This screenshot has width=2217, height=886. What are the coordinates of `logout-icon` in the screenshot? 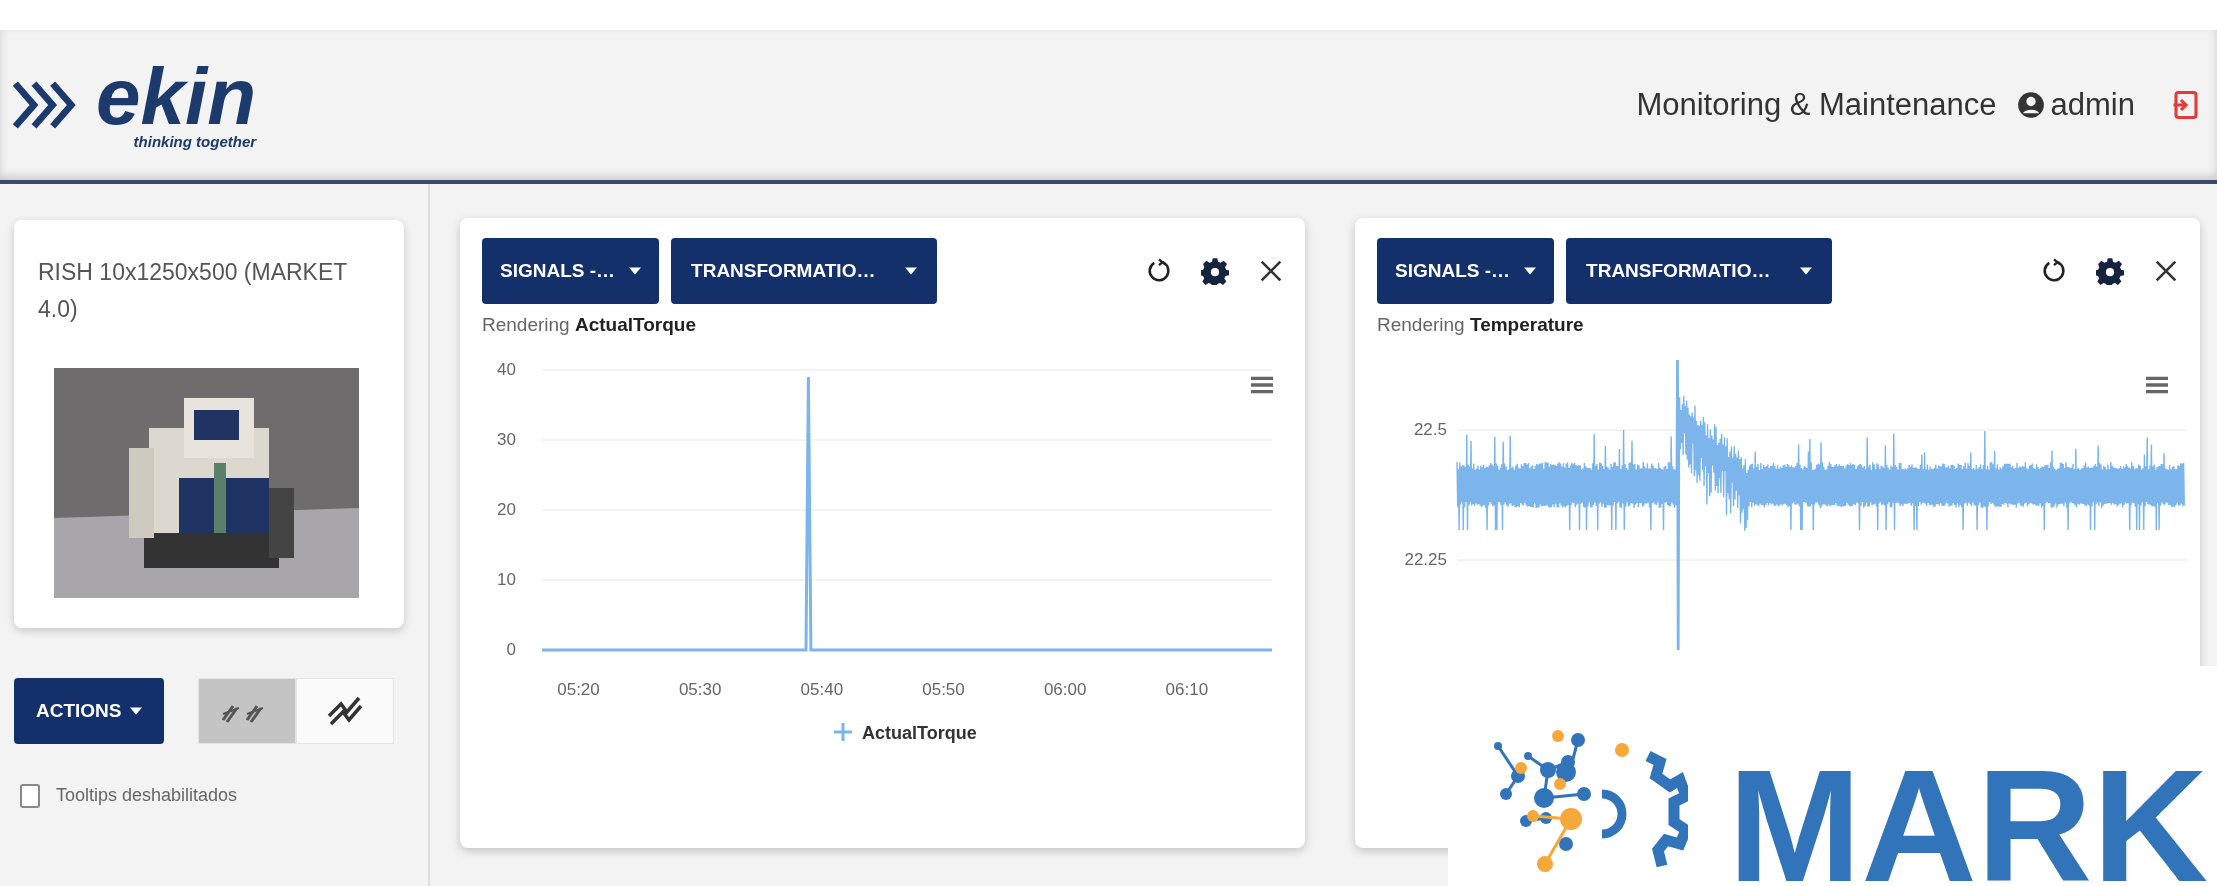 It's located at (2186, 105).